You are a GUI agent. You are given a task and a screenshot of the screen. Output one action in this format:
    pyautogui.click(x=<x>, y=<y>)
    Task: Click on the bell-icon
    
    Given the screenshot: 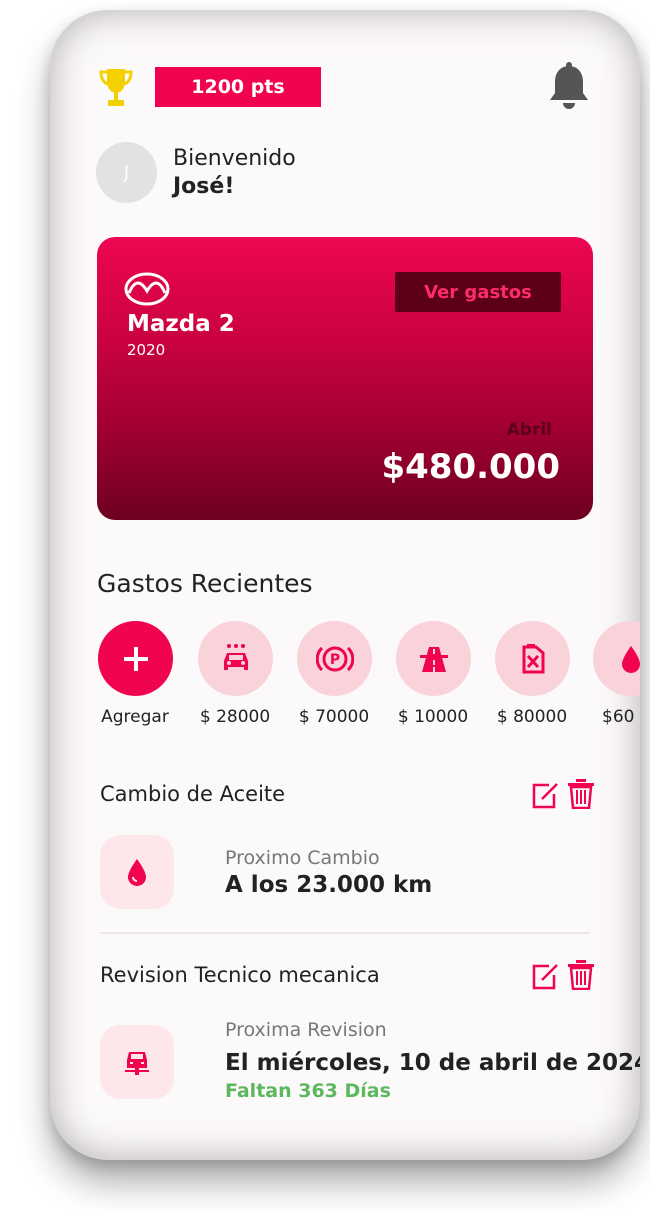 What is the action you would take?
    pyautogui.click(x=569, y=87)
    